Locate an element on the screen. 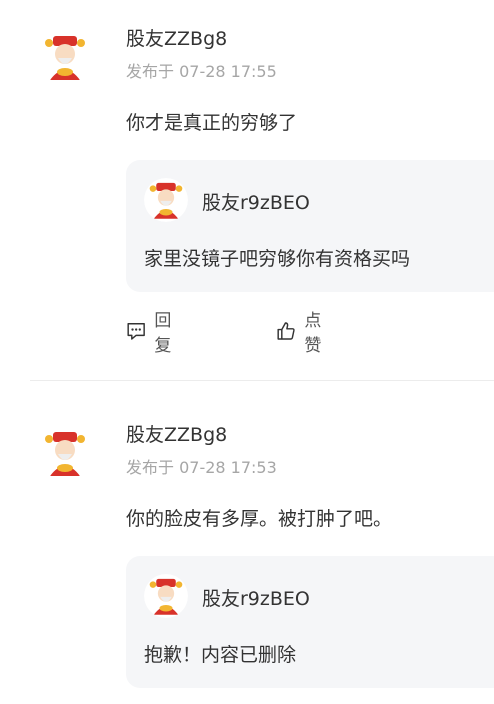  comment-icon is located at coordinates (136, 331).